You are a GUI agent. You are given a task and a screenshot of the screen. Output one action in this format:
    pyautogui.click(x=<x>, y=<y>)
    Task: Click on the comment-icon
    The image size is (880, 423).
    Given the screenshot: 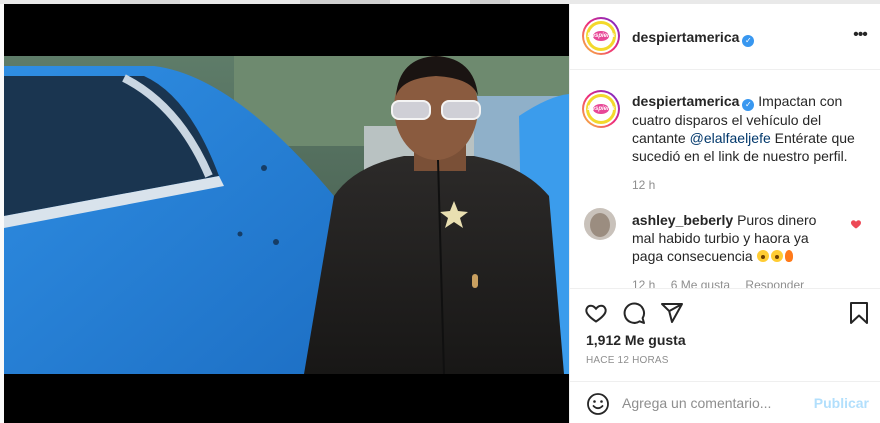 What is the action you would take?
    pyautogui.click(x=634, y=313)
    